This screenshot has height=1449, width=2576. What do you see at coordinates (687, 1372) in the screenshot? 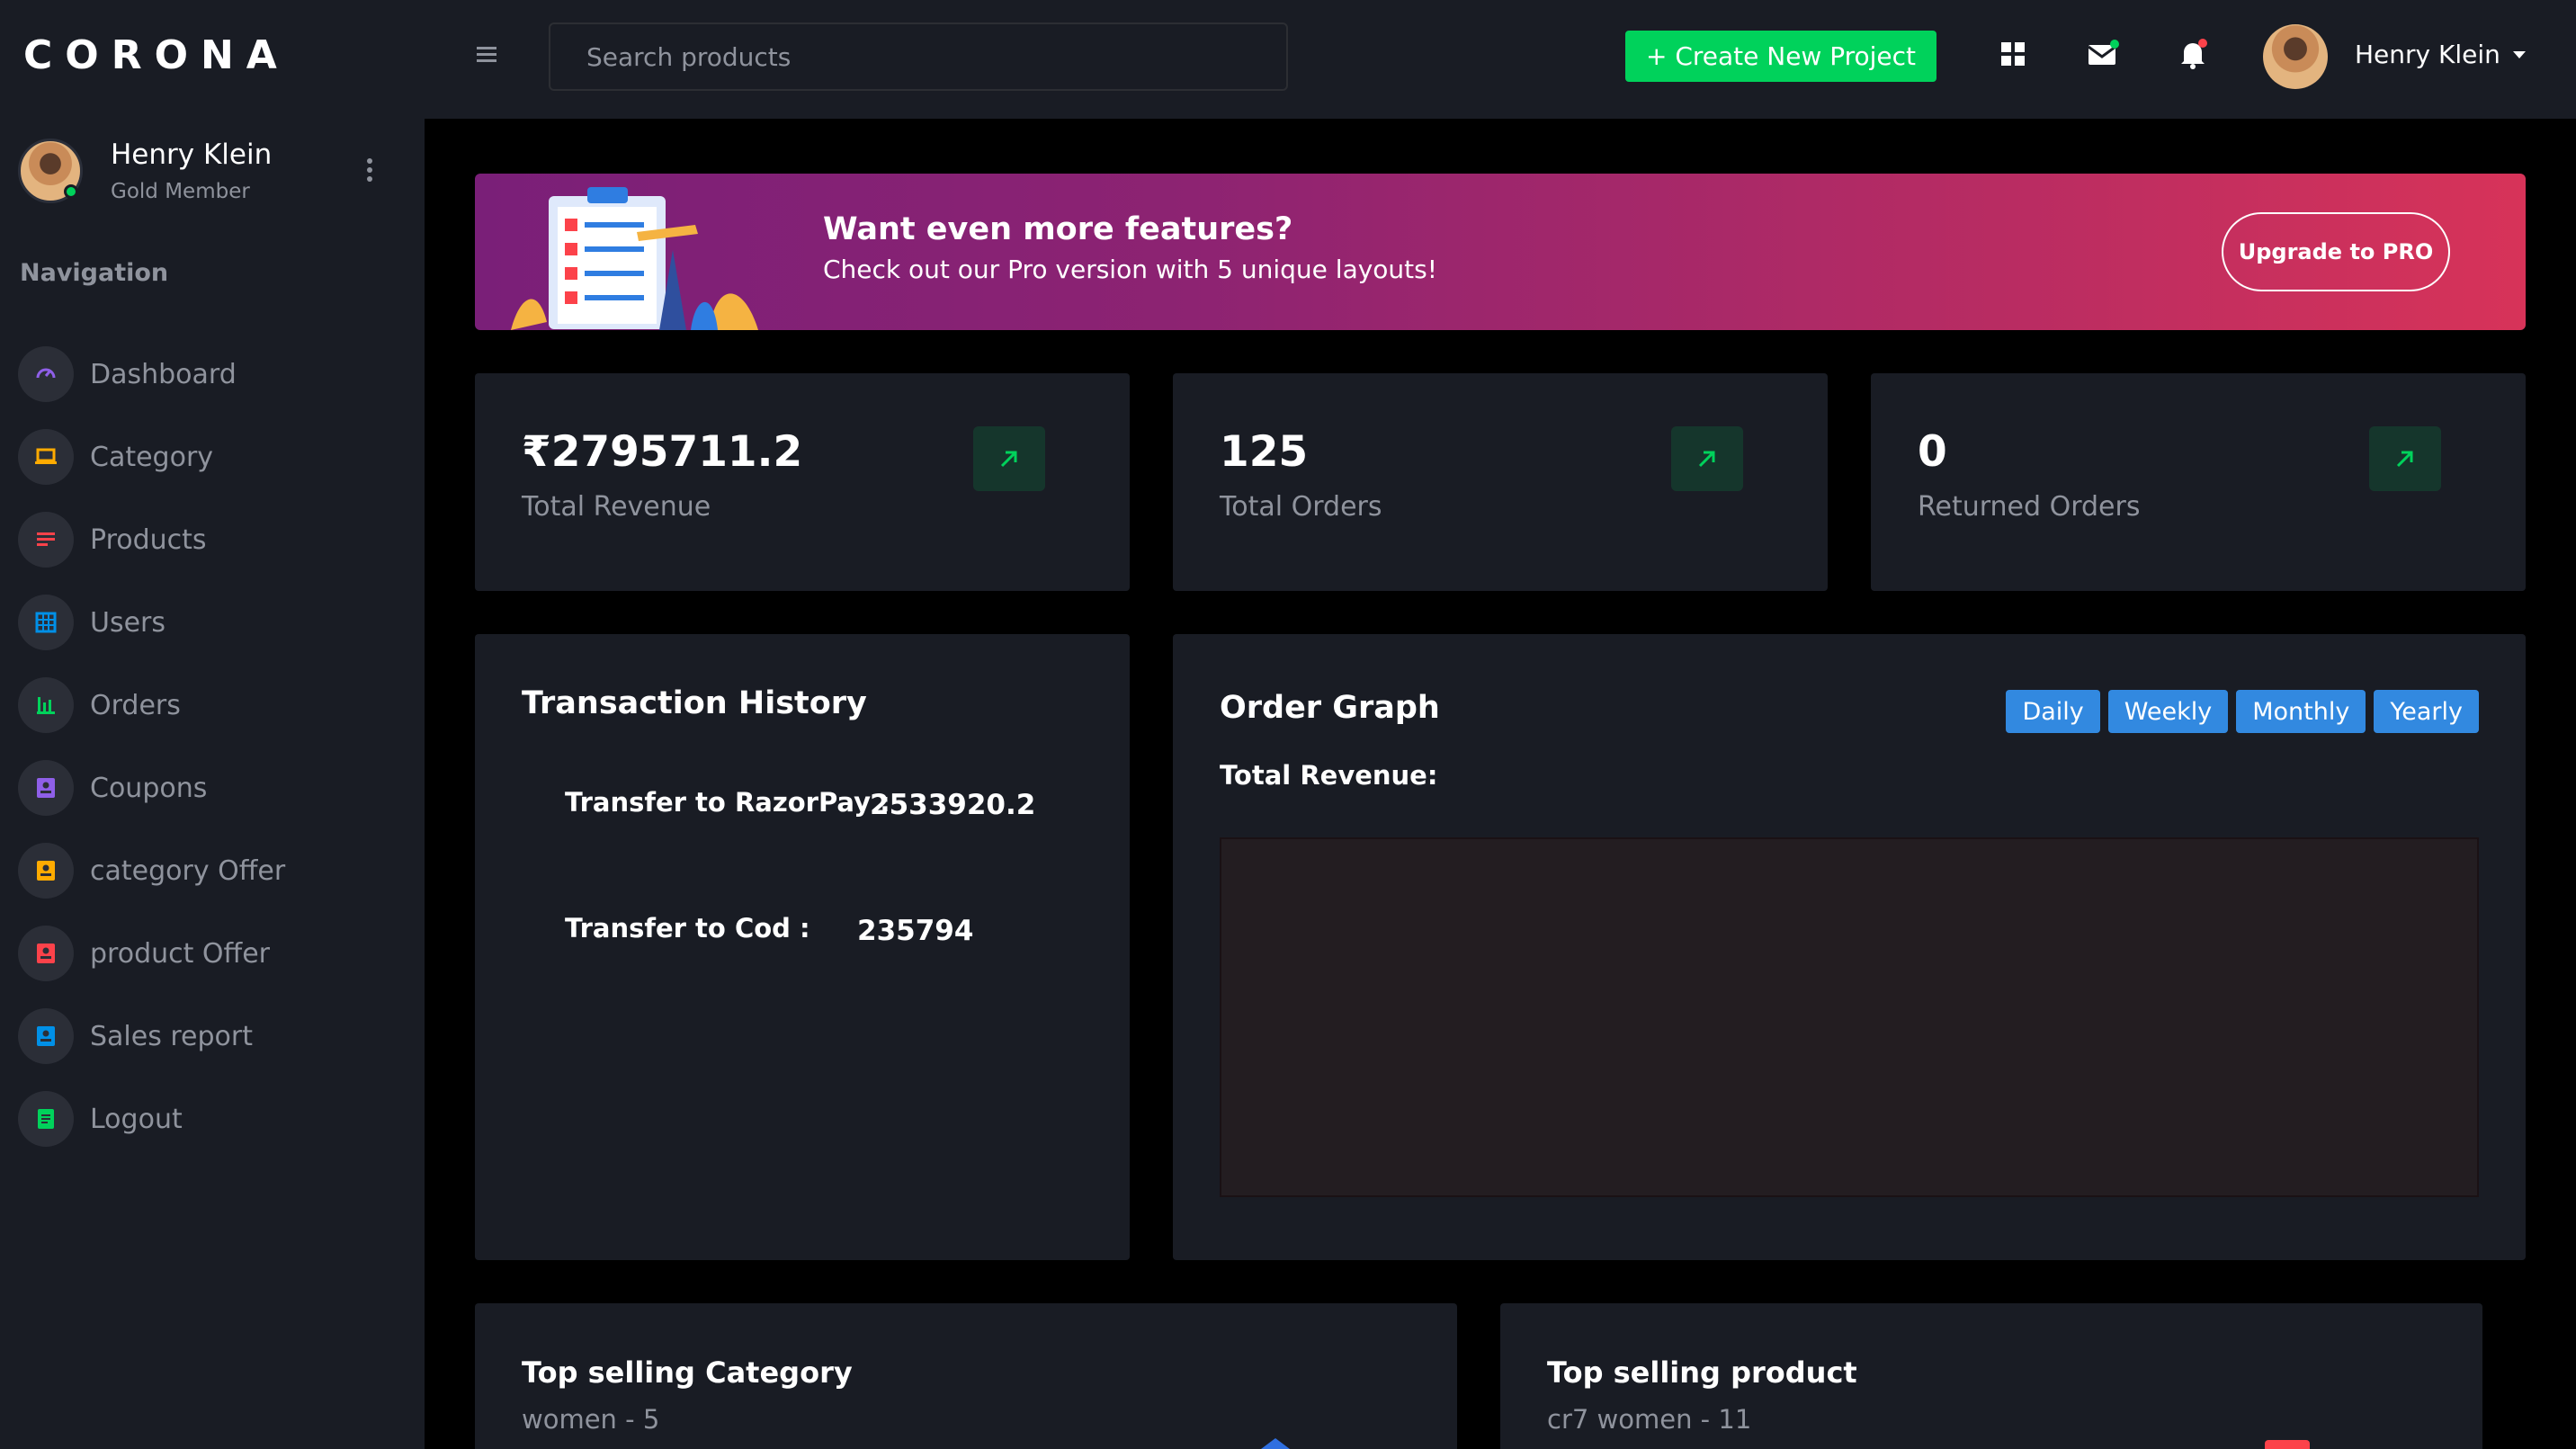
I see `card-title: Top selling Category` at bounding box center [687, 1372].